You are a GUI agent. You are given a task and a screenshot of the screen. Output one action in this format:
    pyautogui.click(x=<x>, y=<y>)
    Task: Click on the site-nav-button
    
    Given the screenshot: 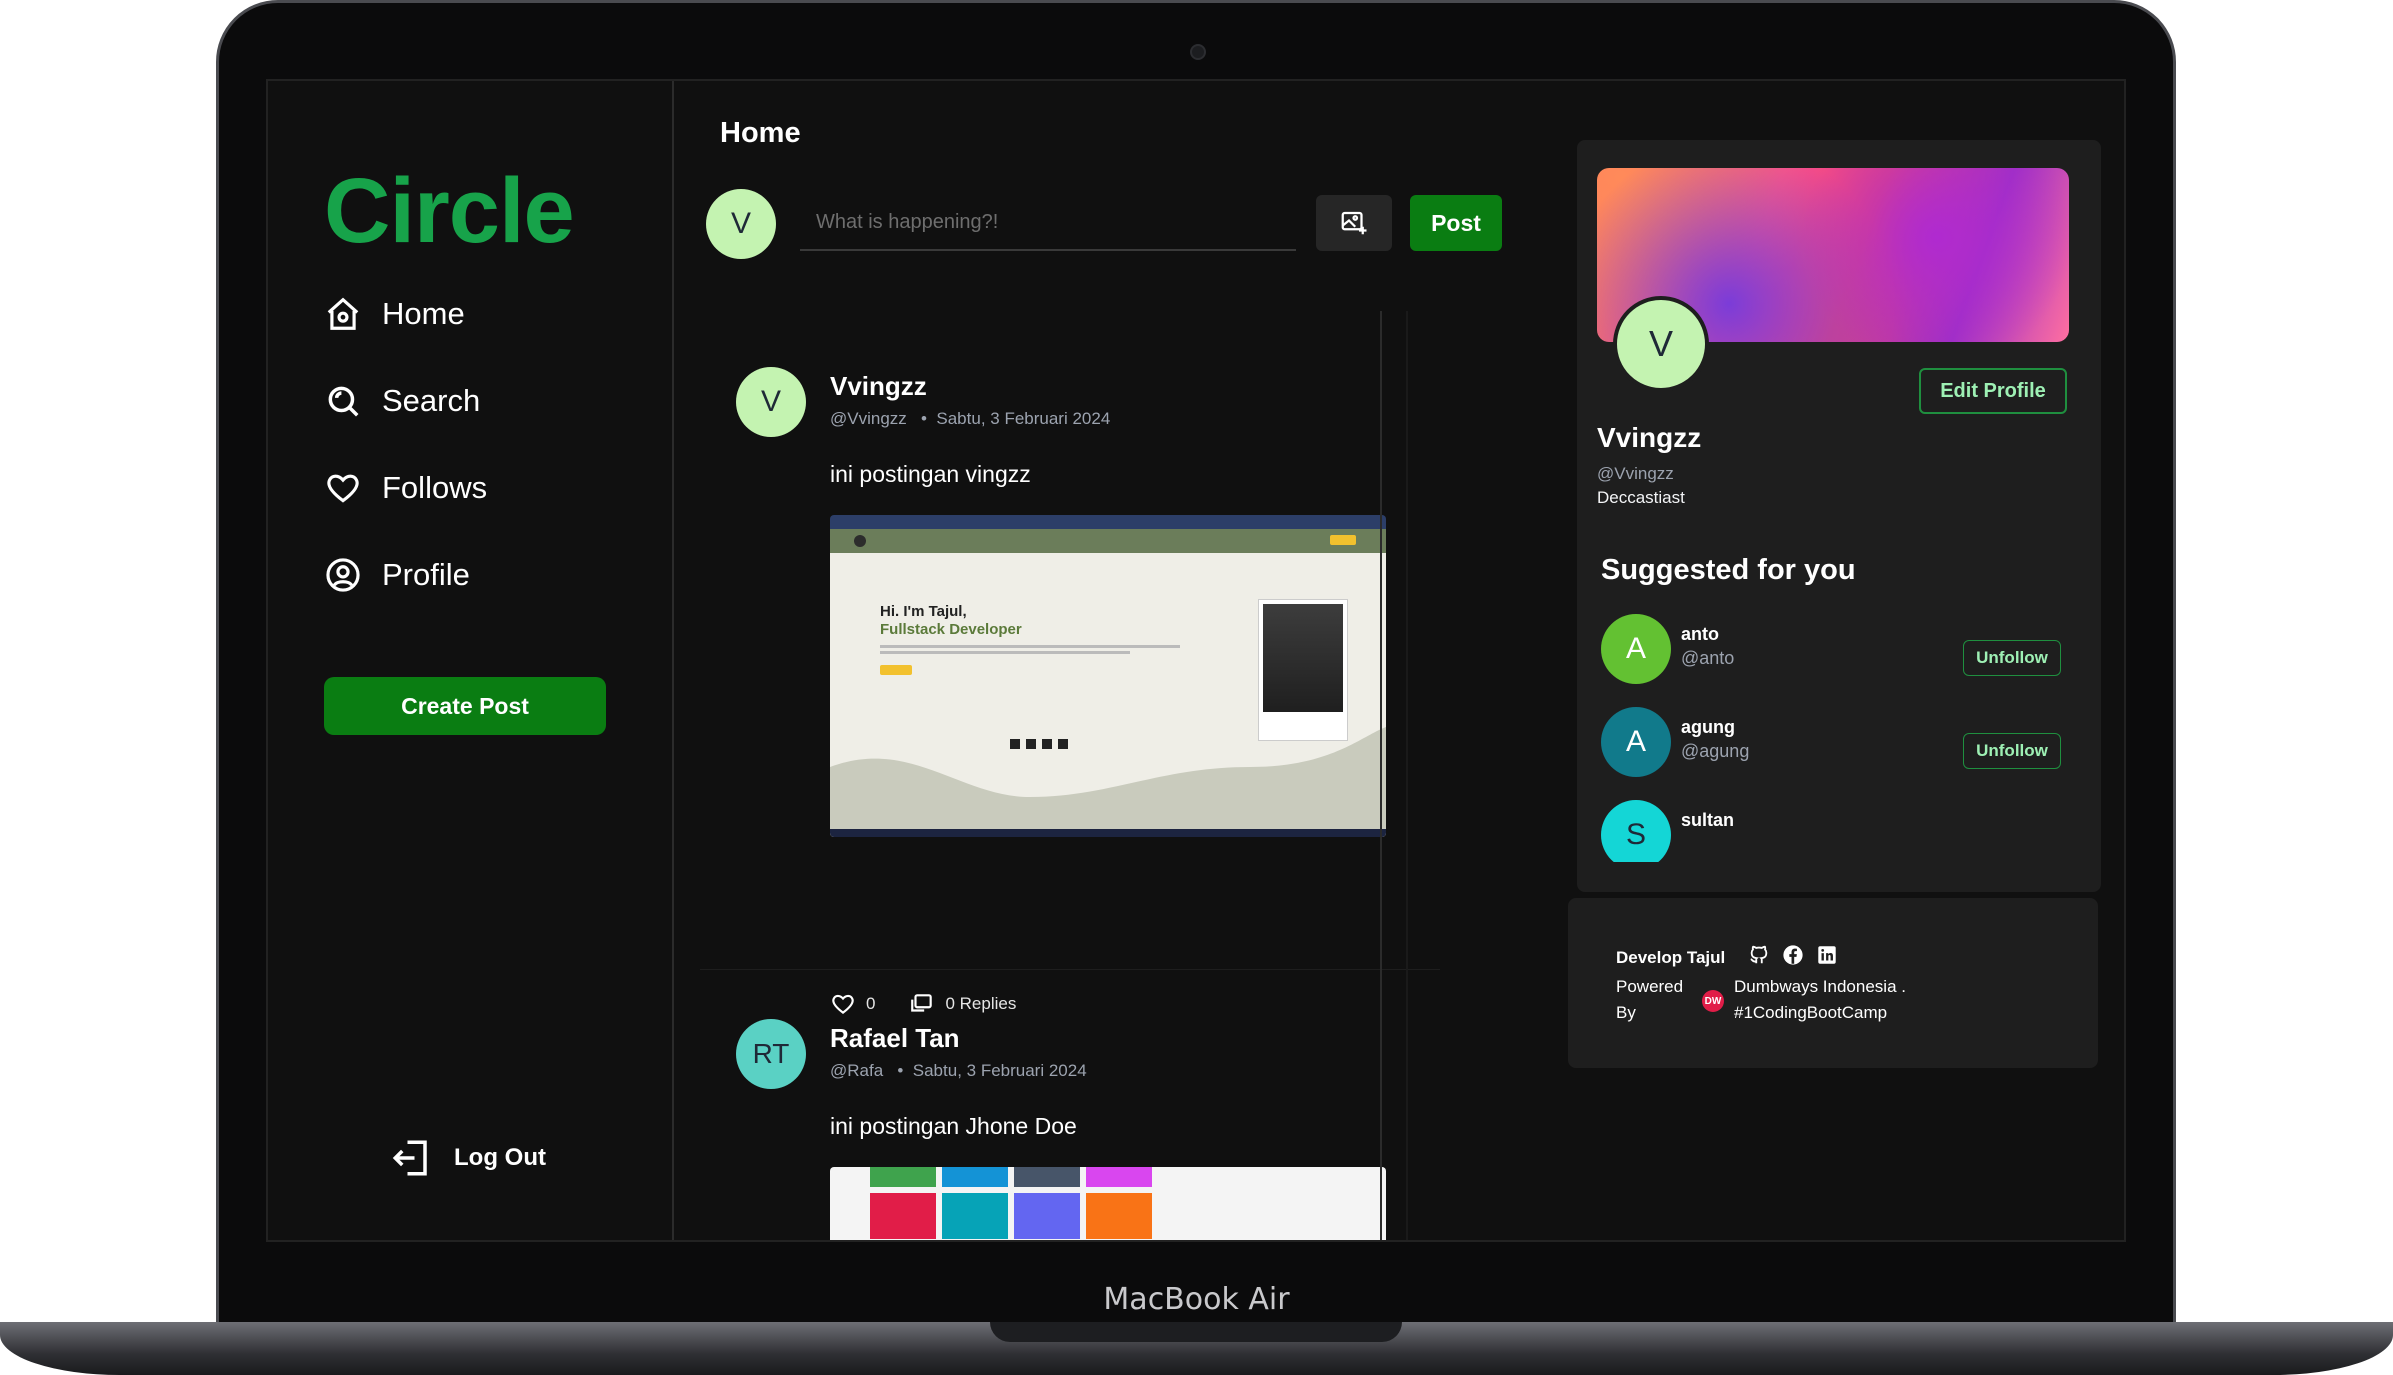 What is the action you would take?
    pyautogui.click(x=1343, y=540)
    